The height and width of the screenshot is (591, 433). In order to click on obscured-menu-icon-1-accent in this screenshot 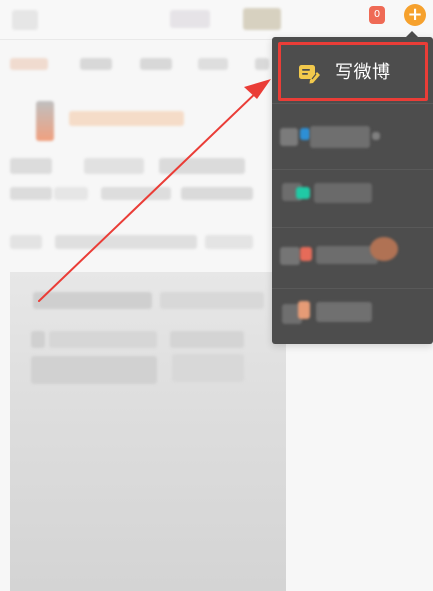, I will do `click(305, 134)`.